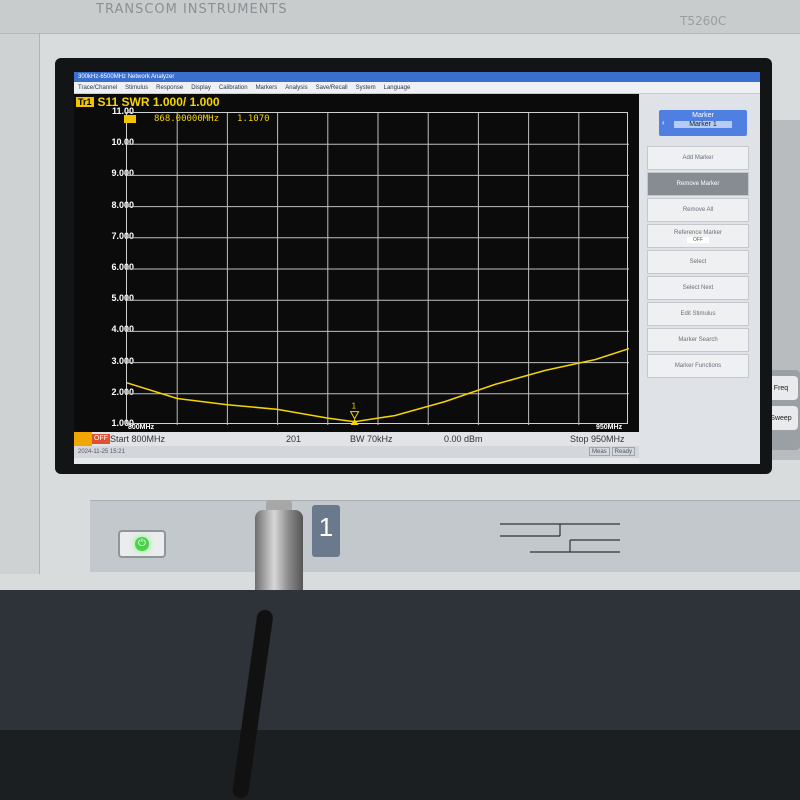 The image size is (800, 800). I want to click on softkey-reference-marker: Reference Marker OFF, so click(698, 236).